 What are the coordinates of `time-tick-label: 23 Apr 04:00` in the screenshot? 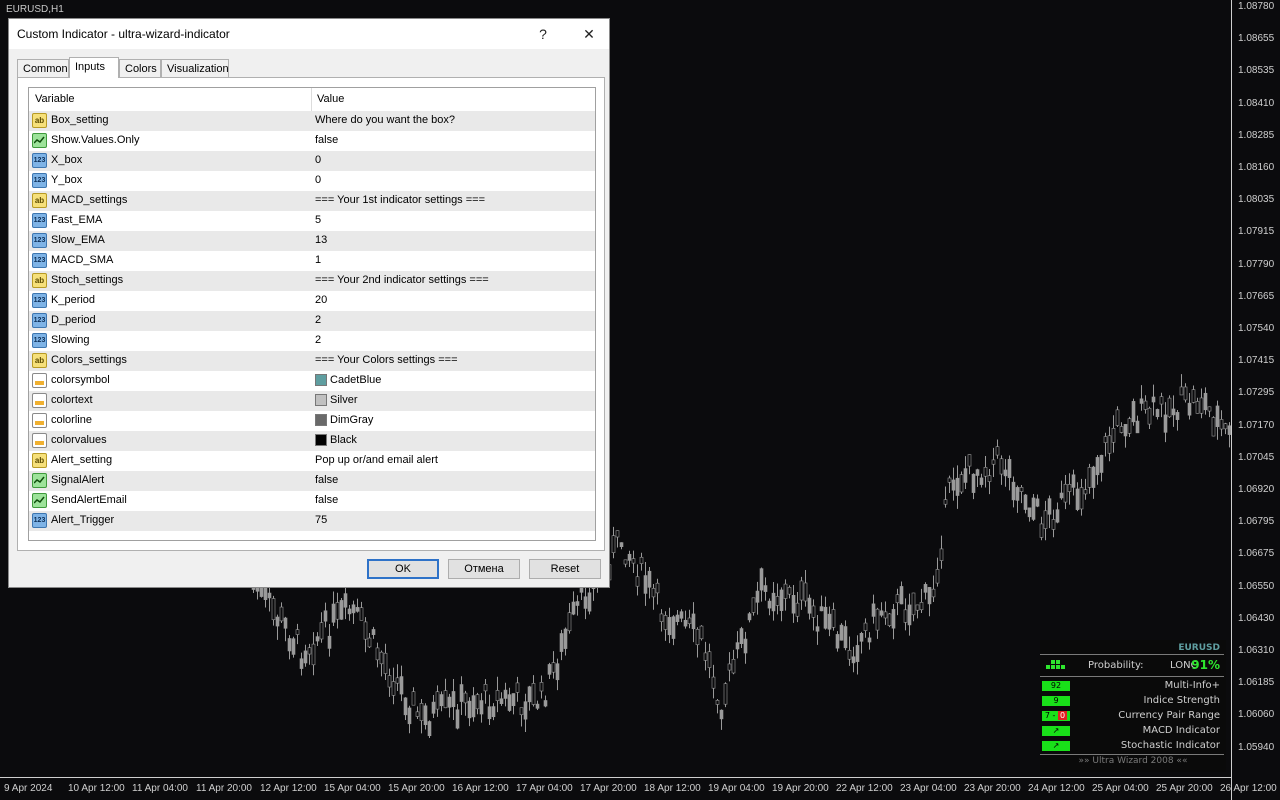 It's located at (928, 788).